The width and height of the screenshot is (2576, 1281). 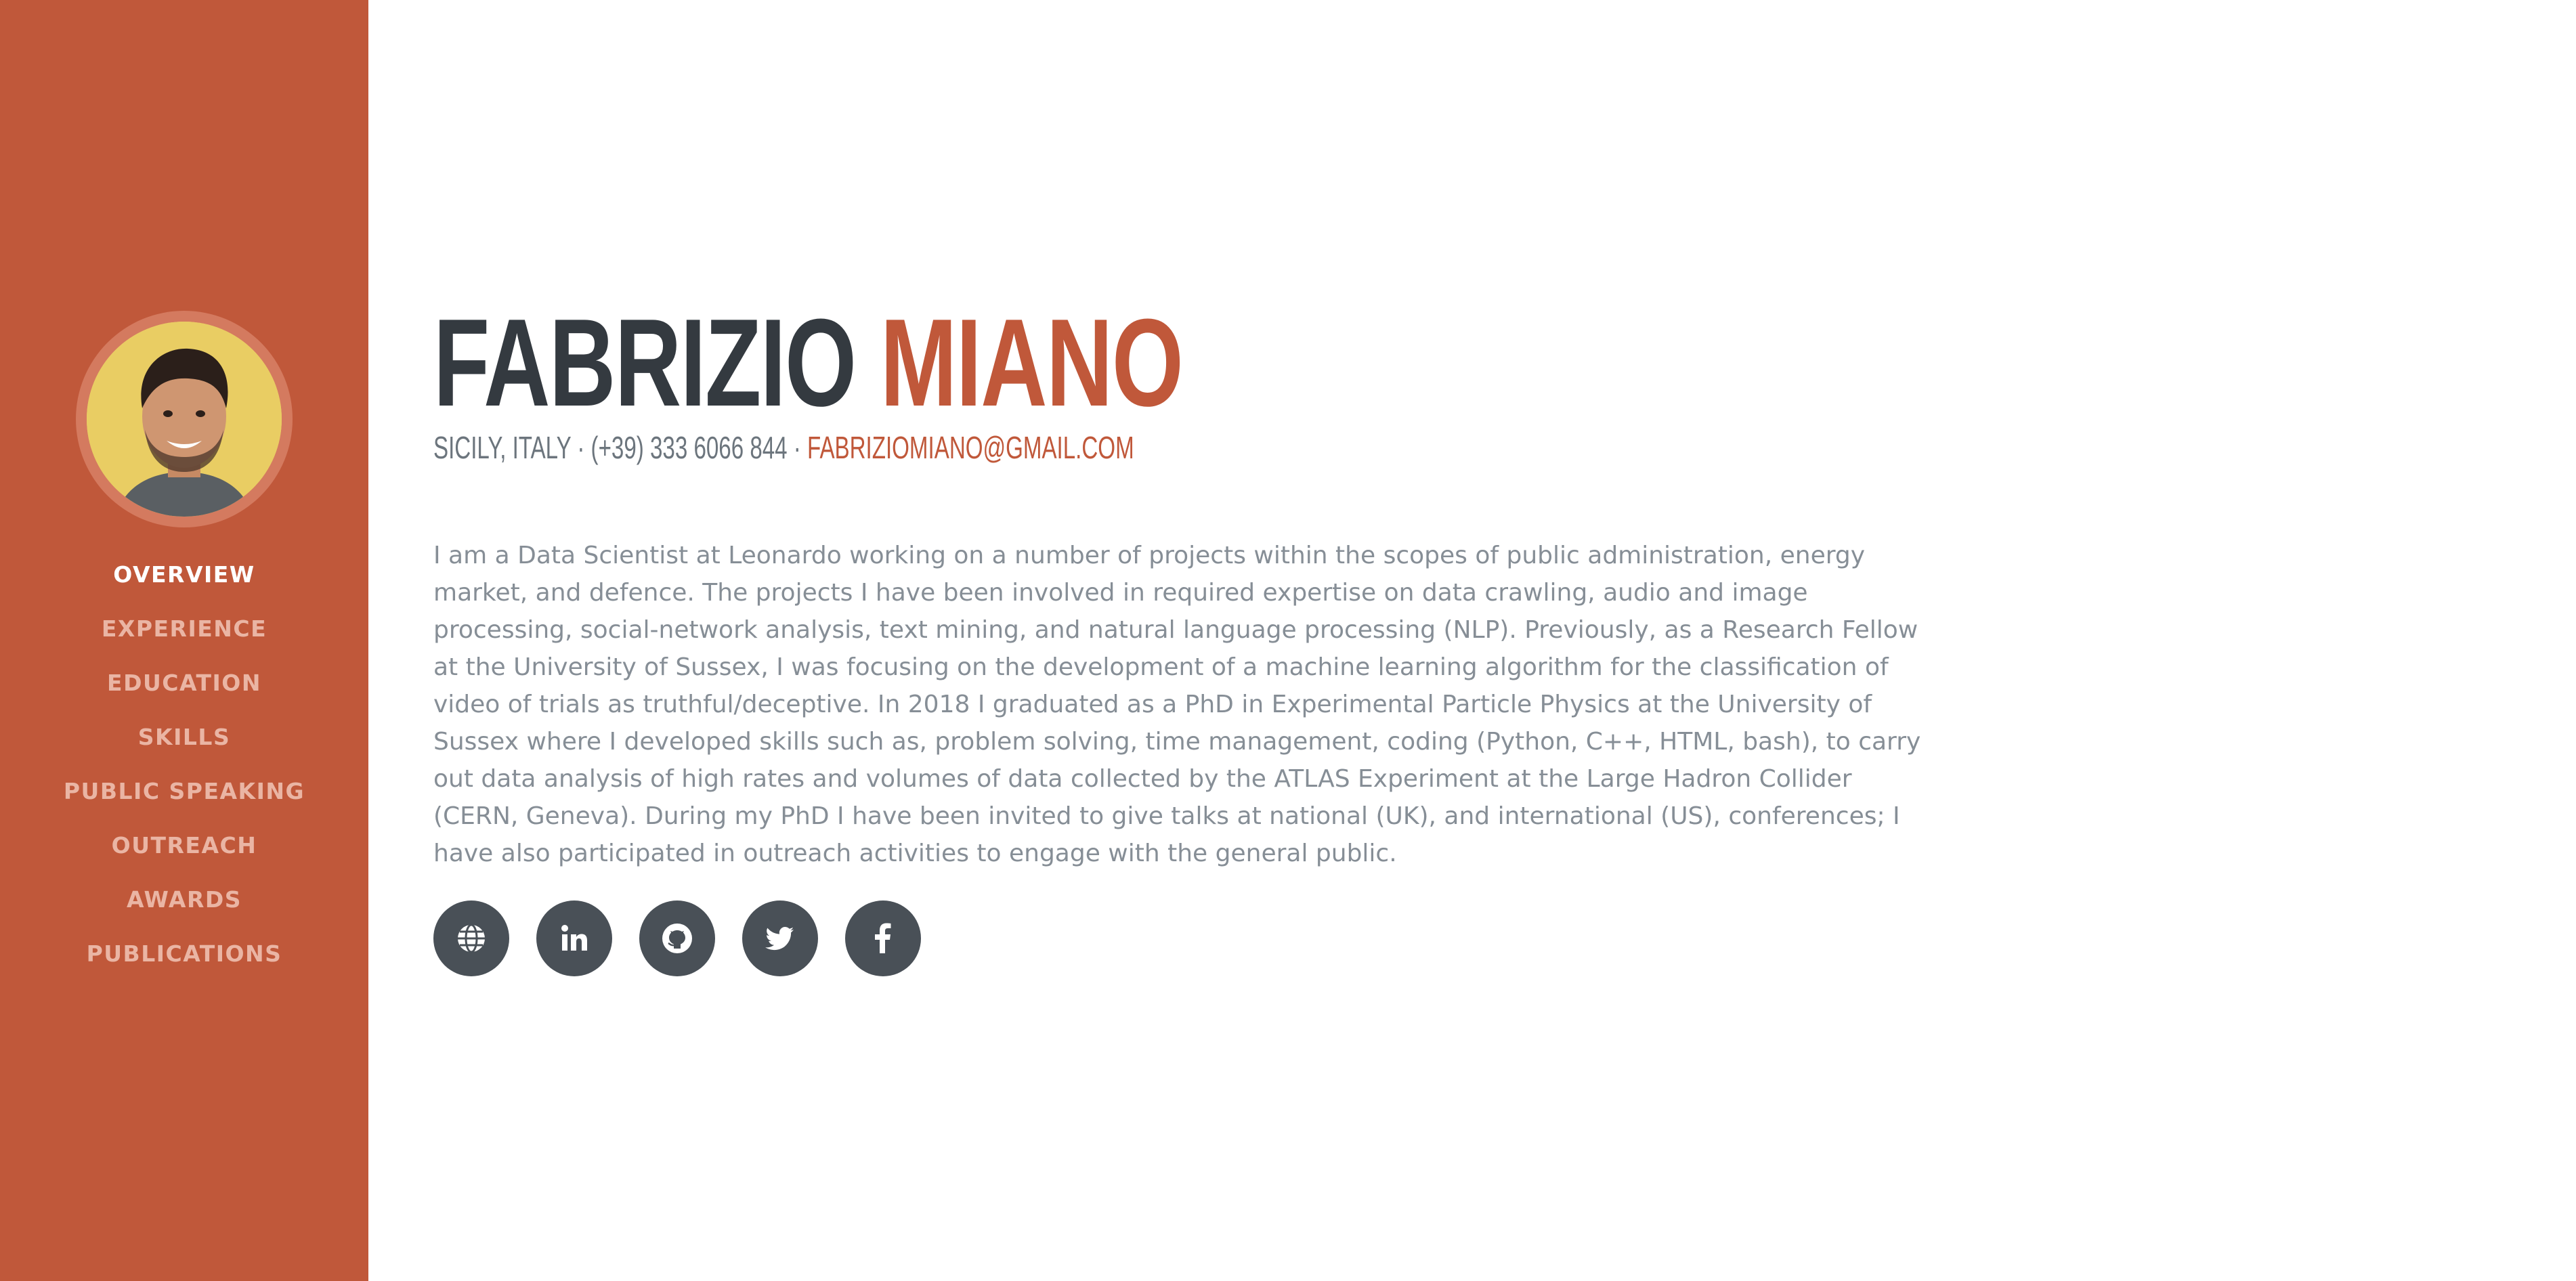 What do you see at coordinates (645, 362) in the screenshot?
I see `first-name: FABRIZIO` at bounding box center [645, 362].